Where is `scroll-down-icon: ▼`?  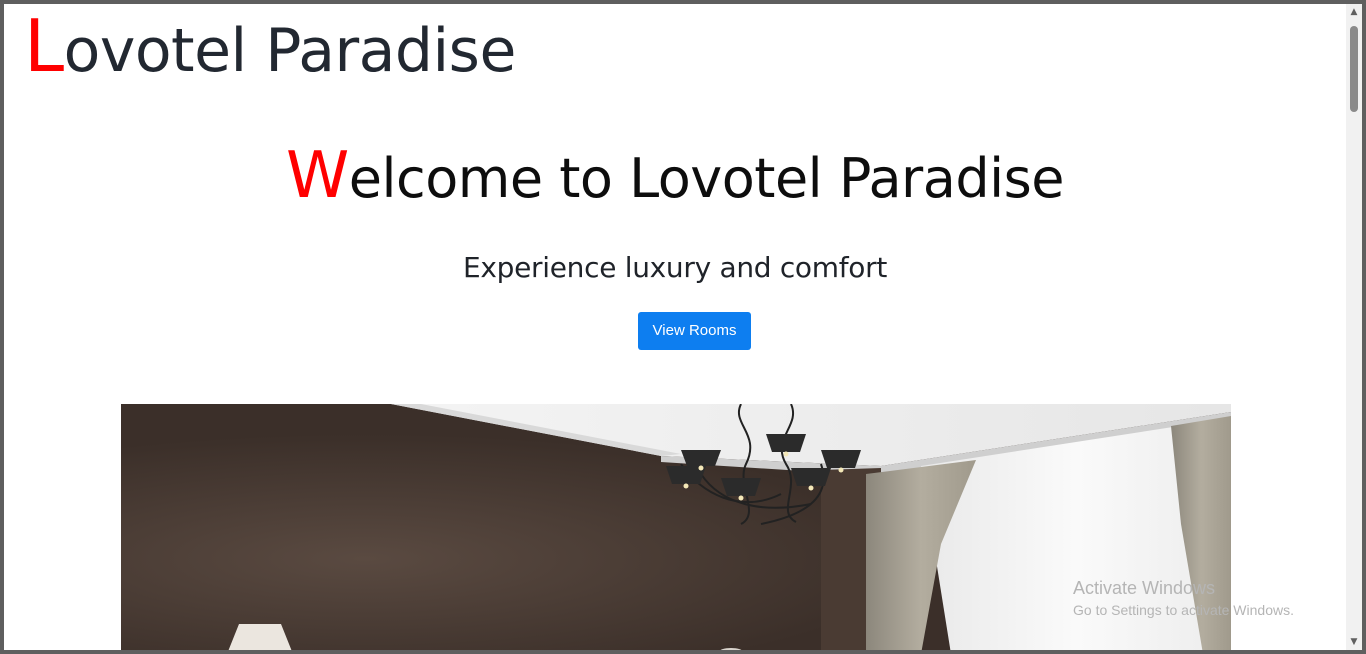 scroll-down-icon: ▼ is located at coordinates (1354, 642).